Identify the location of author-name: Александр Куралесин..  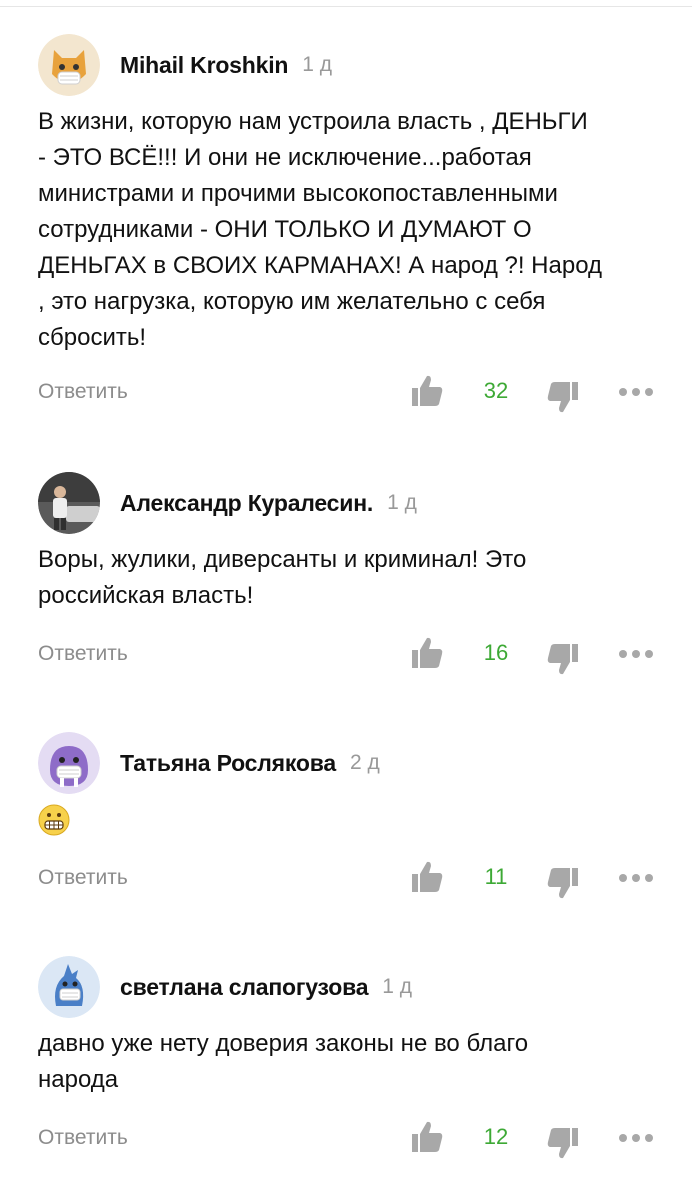
(246, 503).